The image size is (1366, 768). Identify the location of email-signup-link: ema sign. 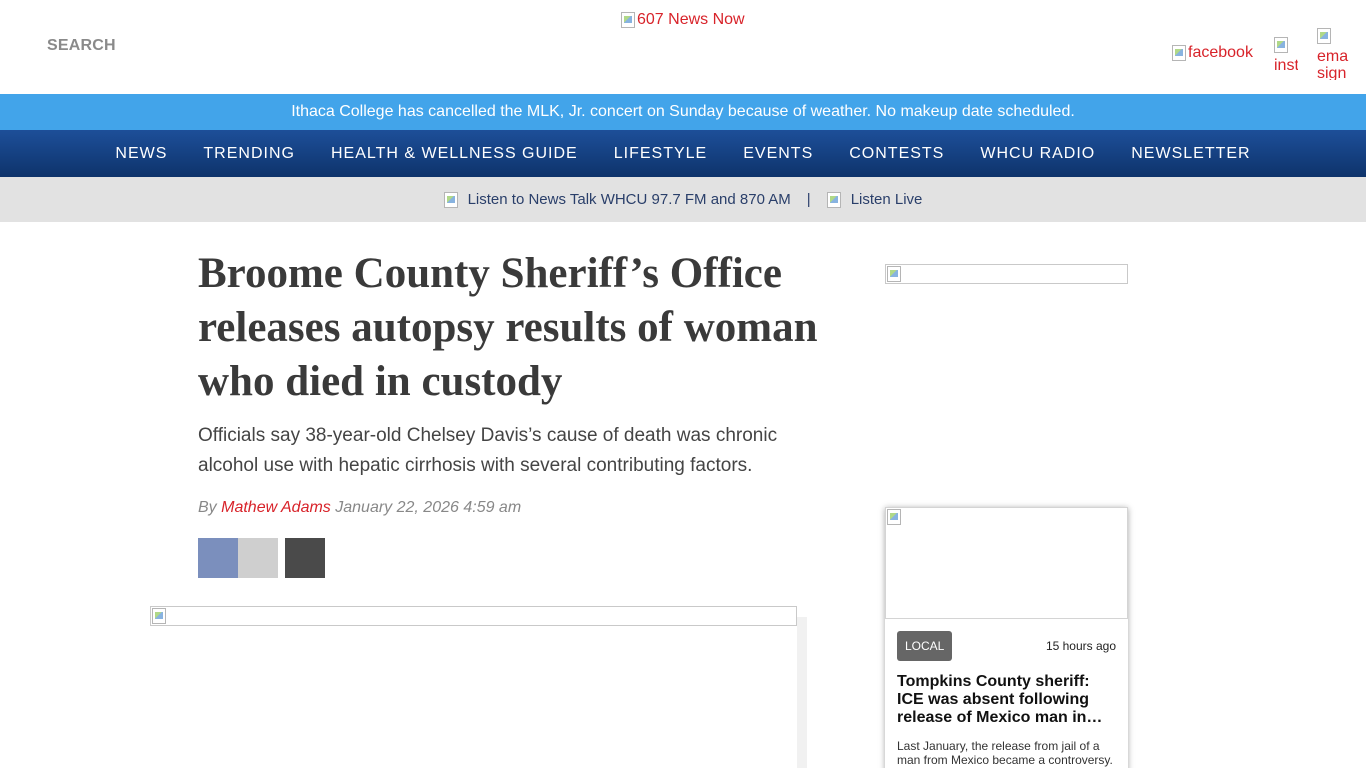
(1333, 54).